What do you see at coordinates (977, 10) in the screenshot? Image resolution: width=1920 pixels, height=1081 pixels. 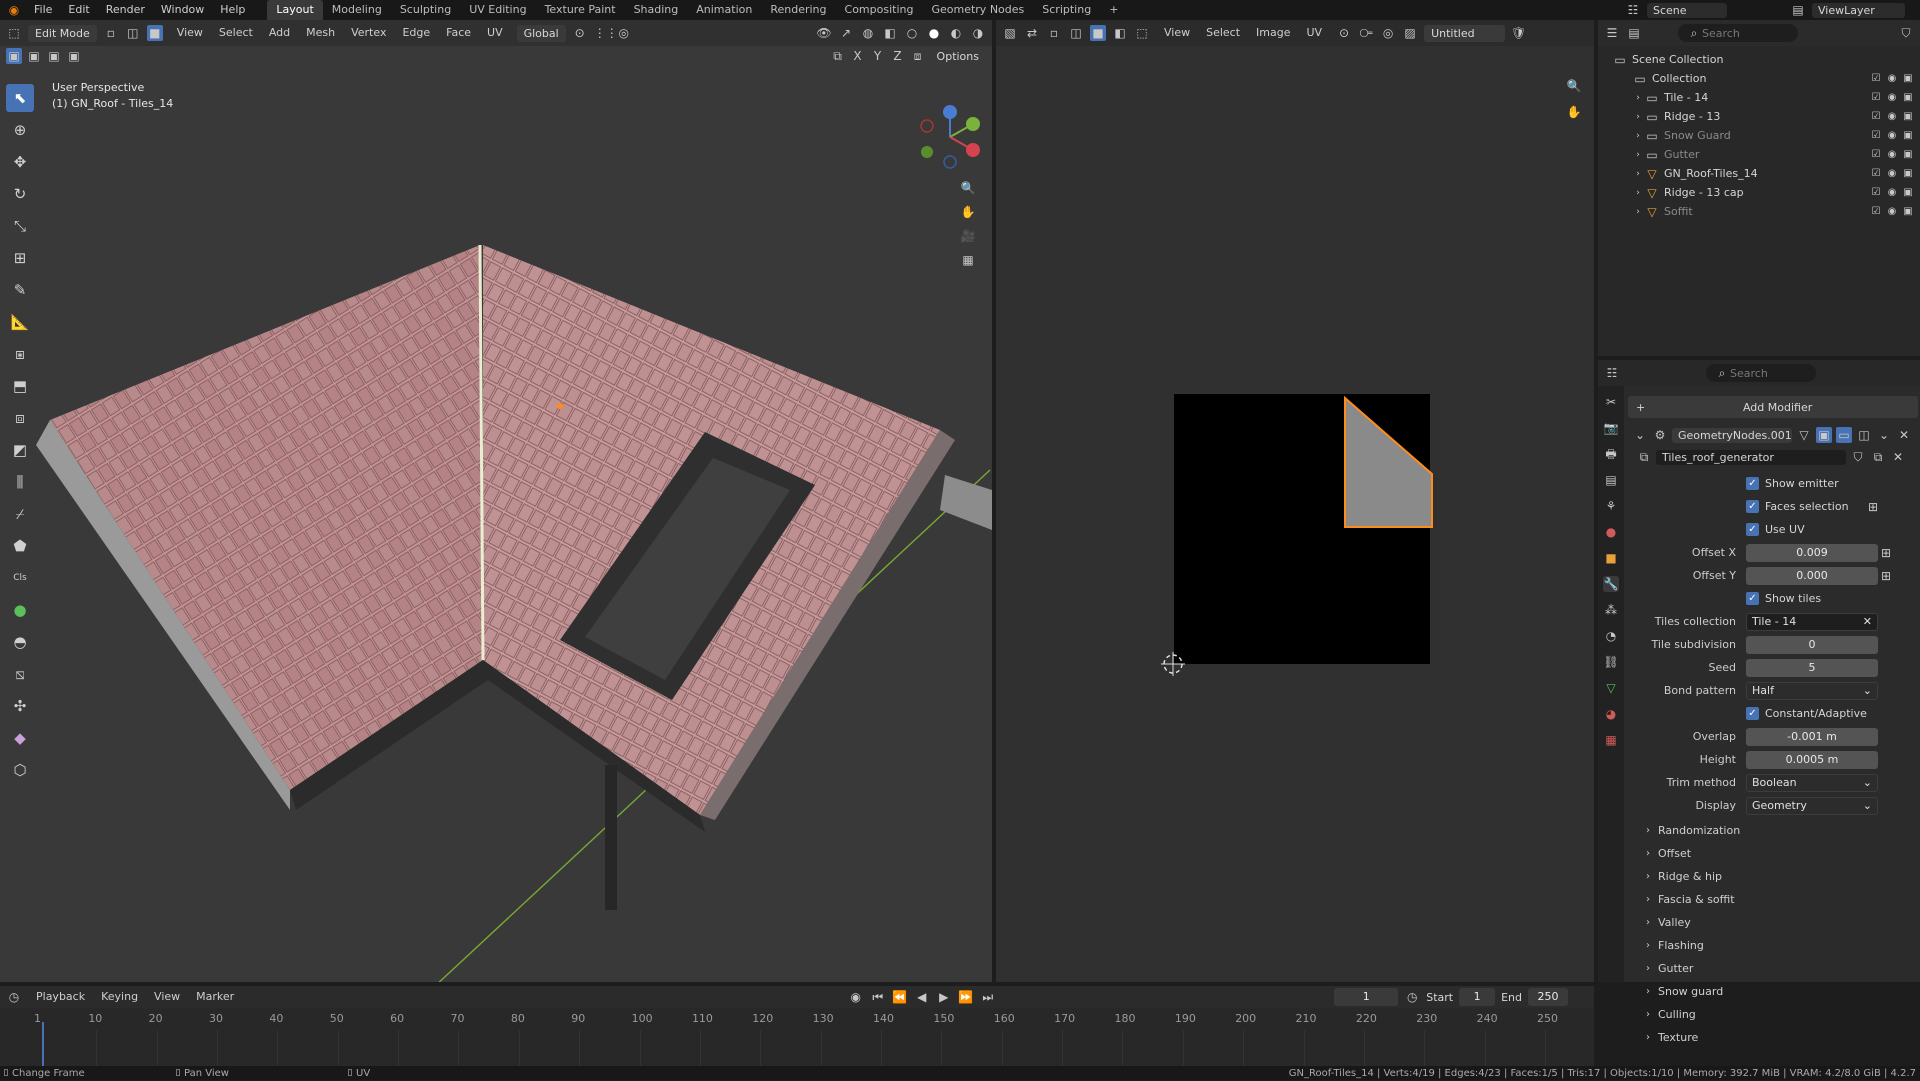 I see `workspace-tab-geometry-nodes: Geometry Nodes` at bounding box center [977, 10].